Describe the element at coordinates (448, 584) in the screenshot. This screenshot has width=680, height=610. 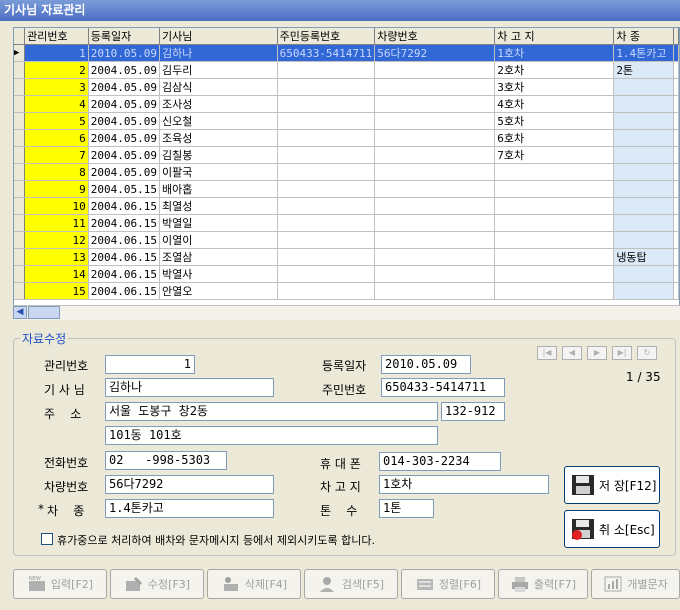
I see `sort-button: 정렬[F6]` at that location.